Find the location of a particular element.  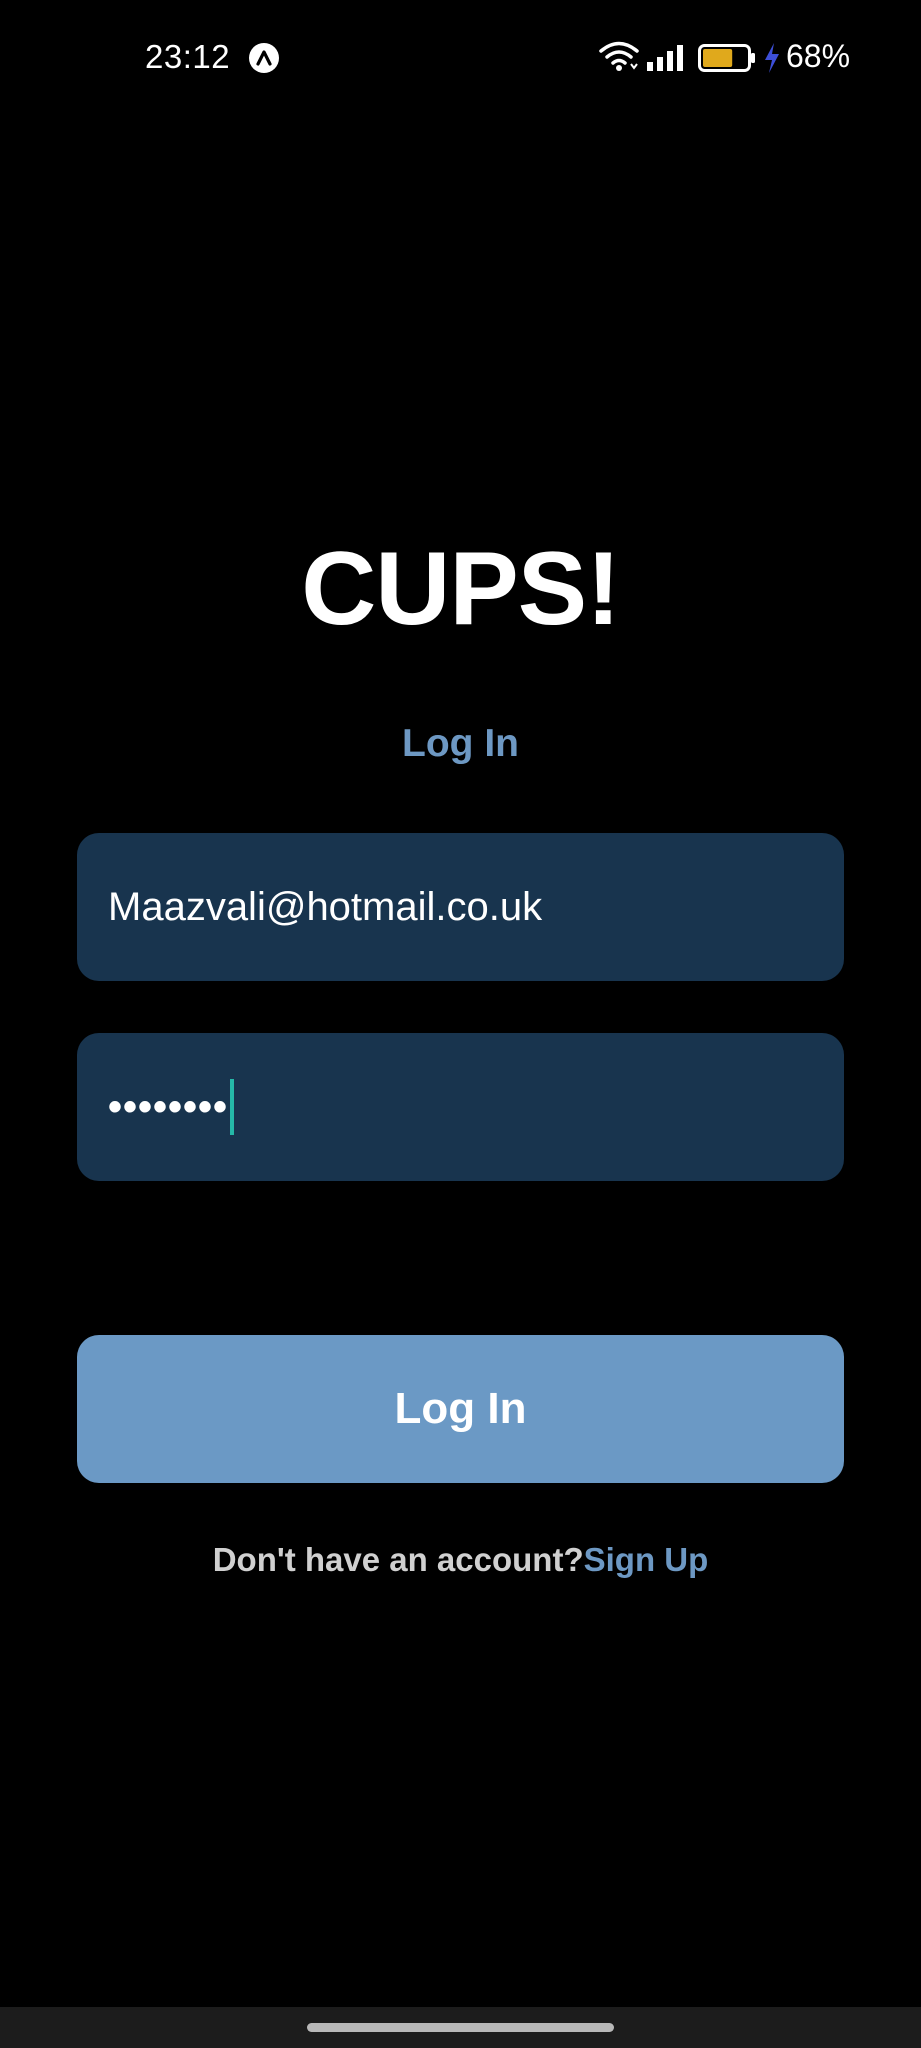

status-icons: 68% is located at coordinates (748, 58).